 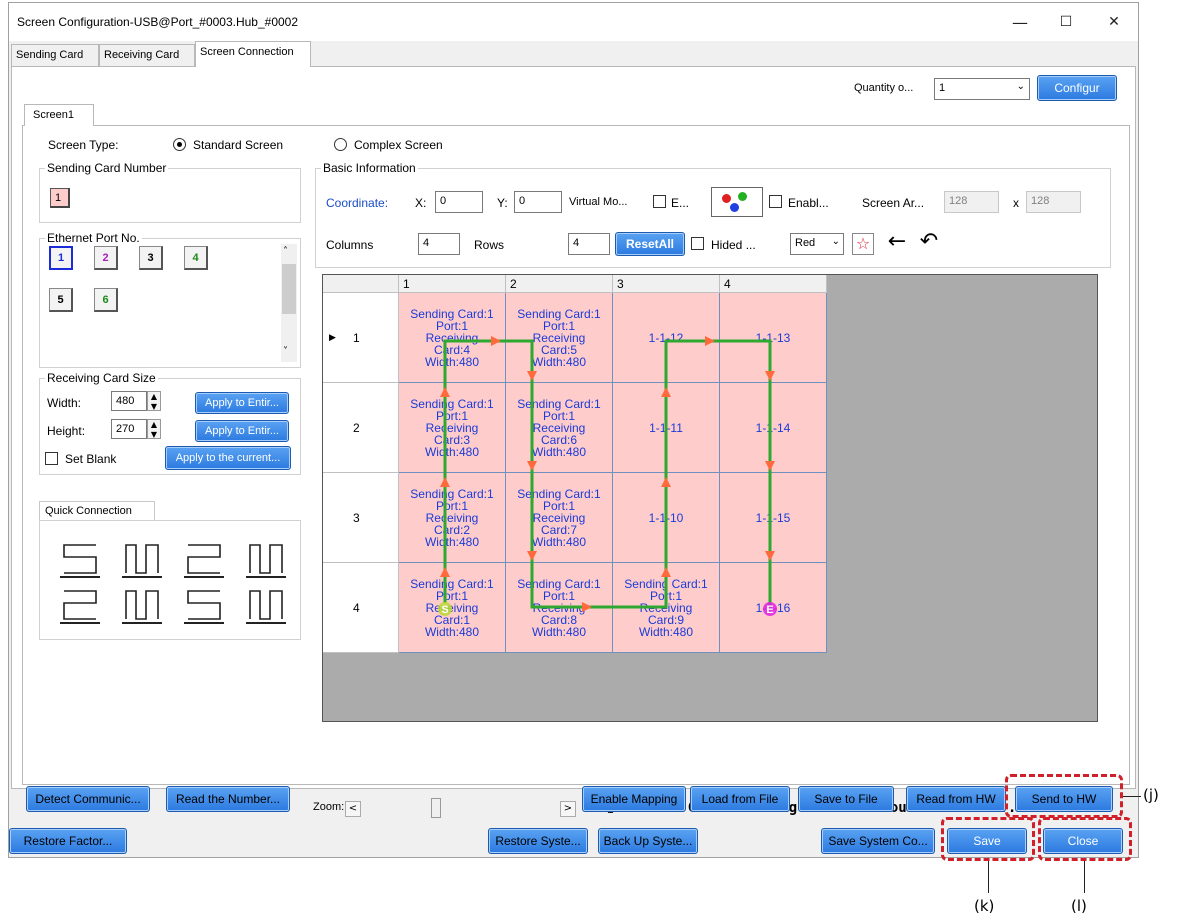 What do you see at coordinates (1077, 88) in the screenshot?
I see `configure-button: Configur` at bounding box center [1077, 88].